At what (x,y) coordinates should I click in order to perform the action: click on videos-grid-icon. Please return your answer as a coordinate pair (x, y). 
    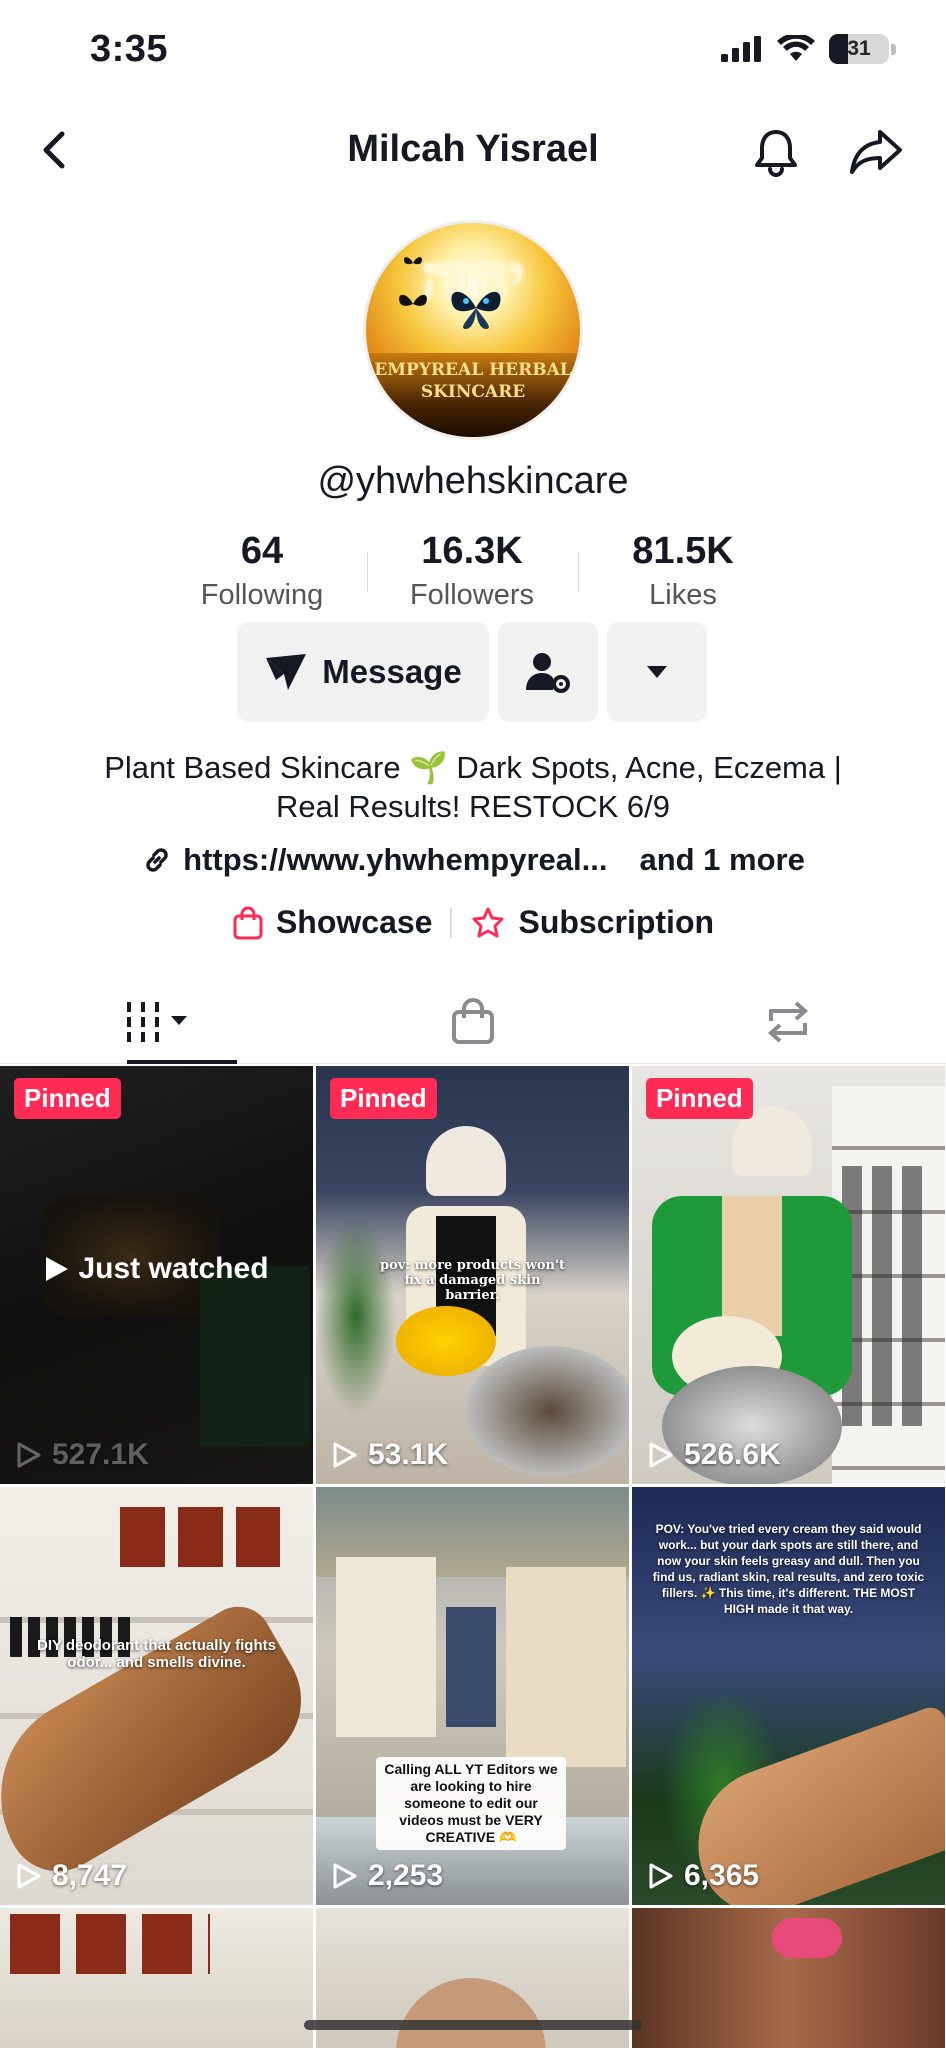
    Looking at the image, I should click on (156, 1022).